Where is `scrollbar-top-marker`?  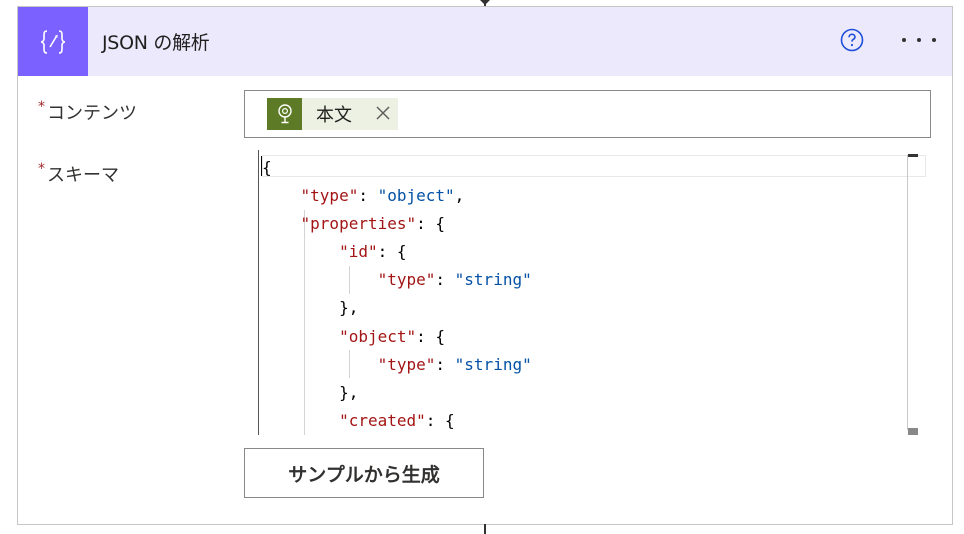
scrollbar-top-marker is located at coordinates (913, 155).